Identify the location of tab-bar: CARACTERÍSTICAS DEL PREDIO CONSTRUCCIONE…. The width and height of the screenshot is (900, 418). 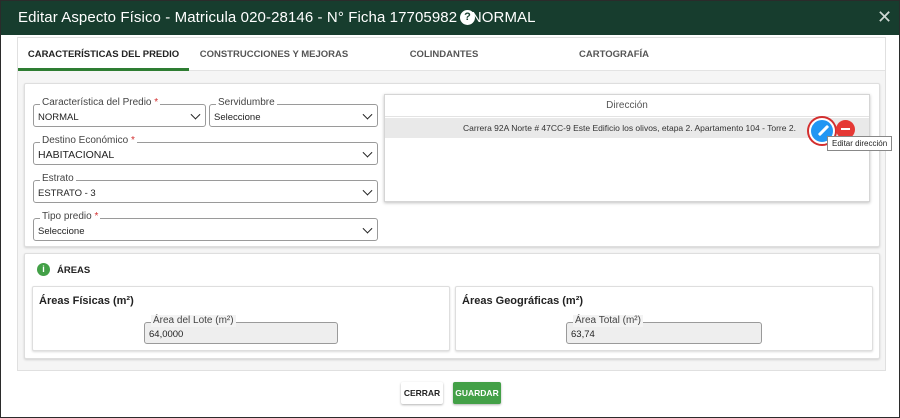
(451, 54).